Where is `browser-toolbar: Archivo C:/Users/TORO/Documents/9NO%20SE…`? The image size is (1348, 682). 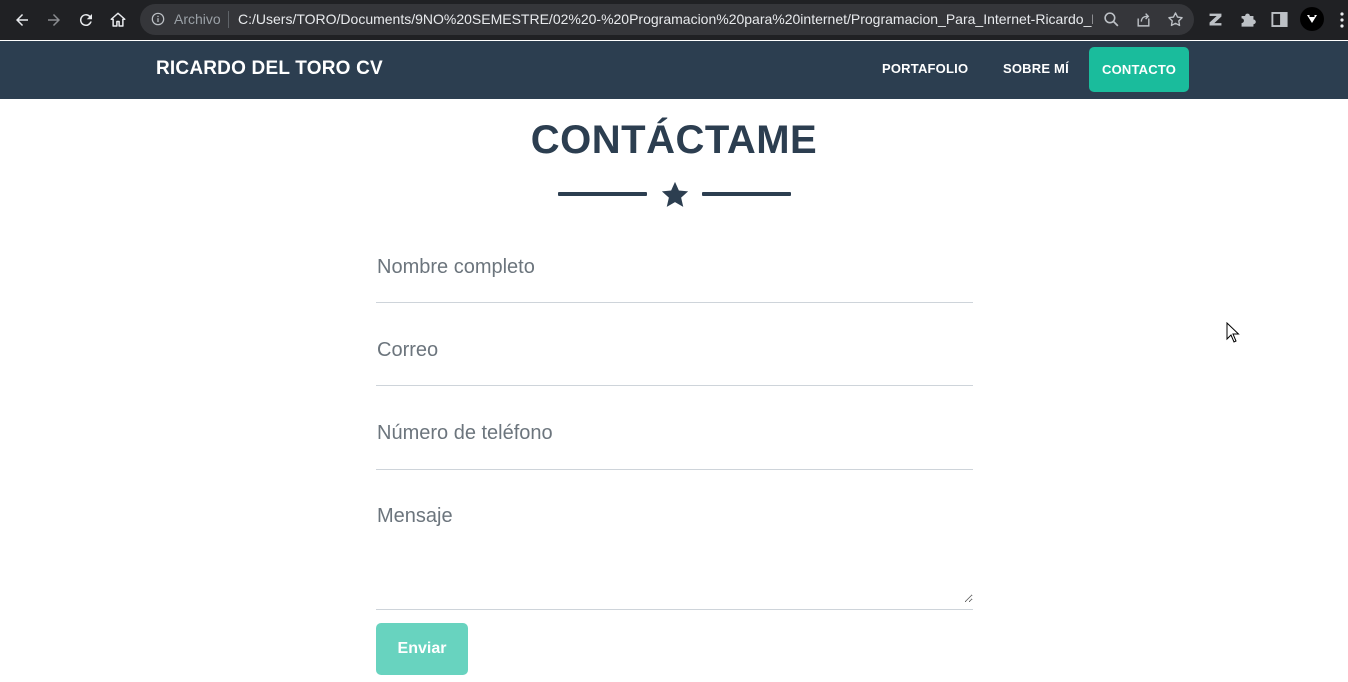
browser-toolbar: Archivo C:/Users/TORO/Documents/9NO%20SE… is located at coordinates (674, 20).